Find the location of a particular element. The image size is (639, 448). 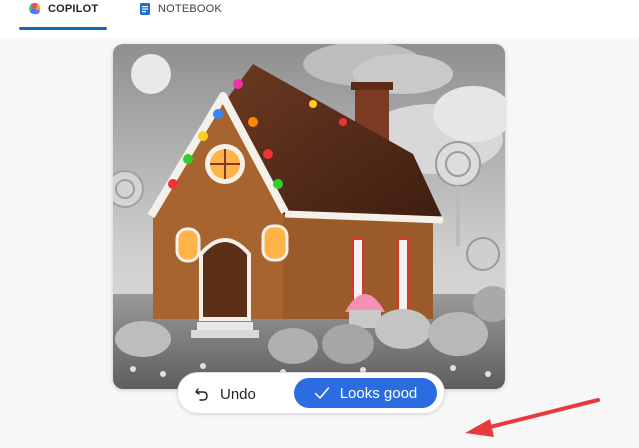

undo-button: Undo is located at coordinates (225, 394).